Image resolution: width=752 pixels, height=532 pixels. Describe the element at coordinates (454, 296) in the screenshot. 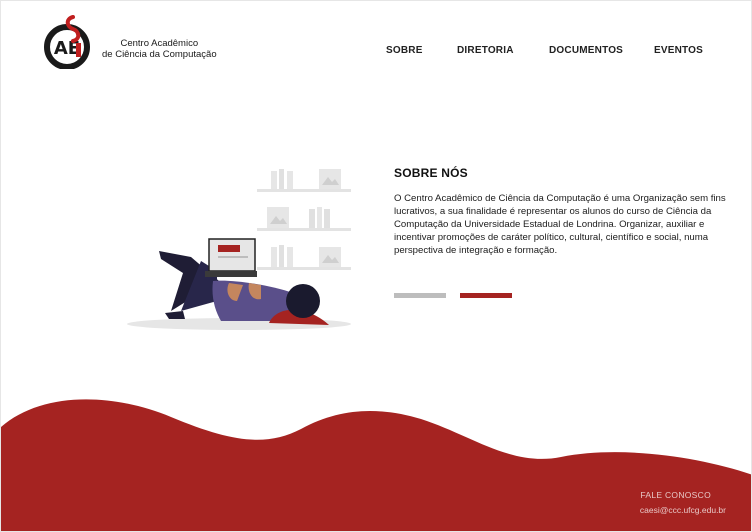

I see `carousel-indicators` at that location.